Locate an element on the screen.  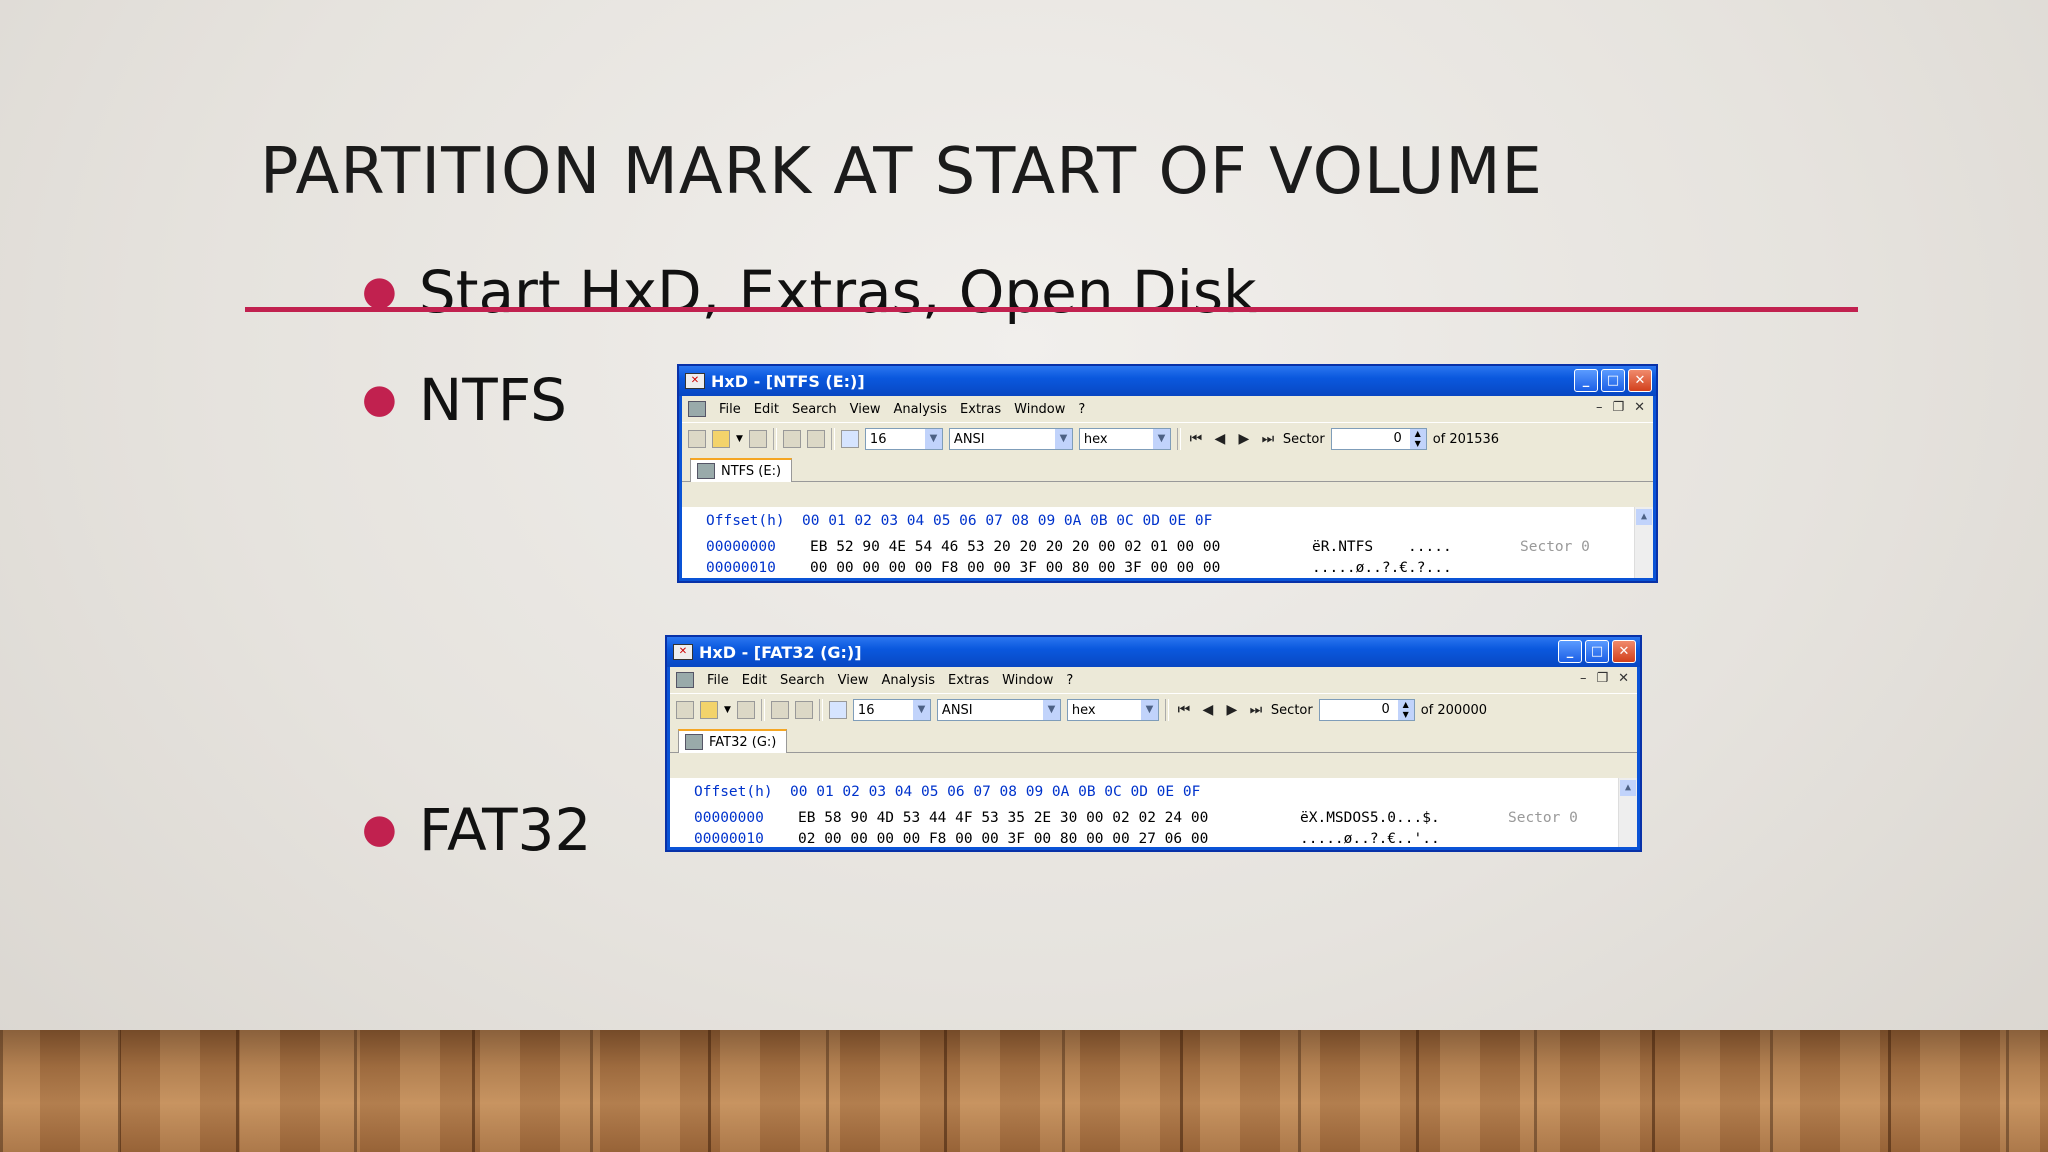
row-offset: 00000000 is located at coordinates (741, 547).